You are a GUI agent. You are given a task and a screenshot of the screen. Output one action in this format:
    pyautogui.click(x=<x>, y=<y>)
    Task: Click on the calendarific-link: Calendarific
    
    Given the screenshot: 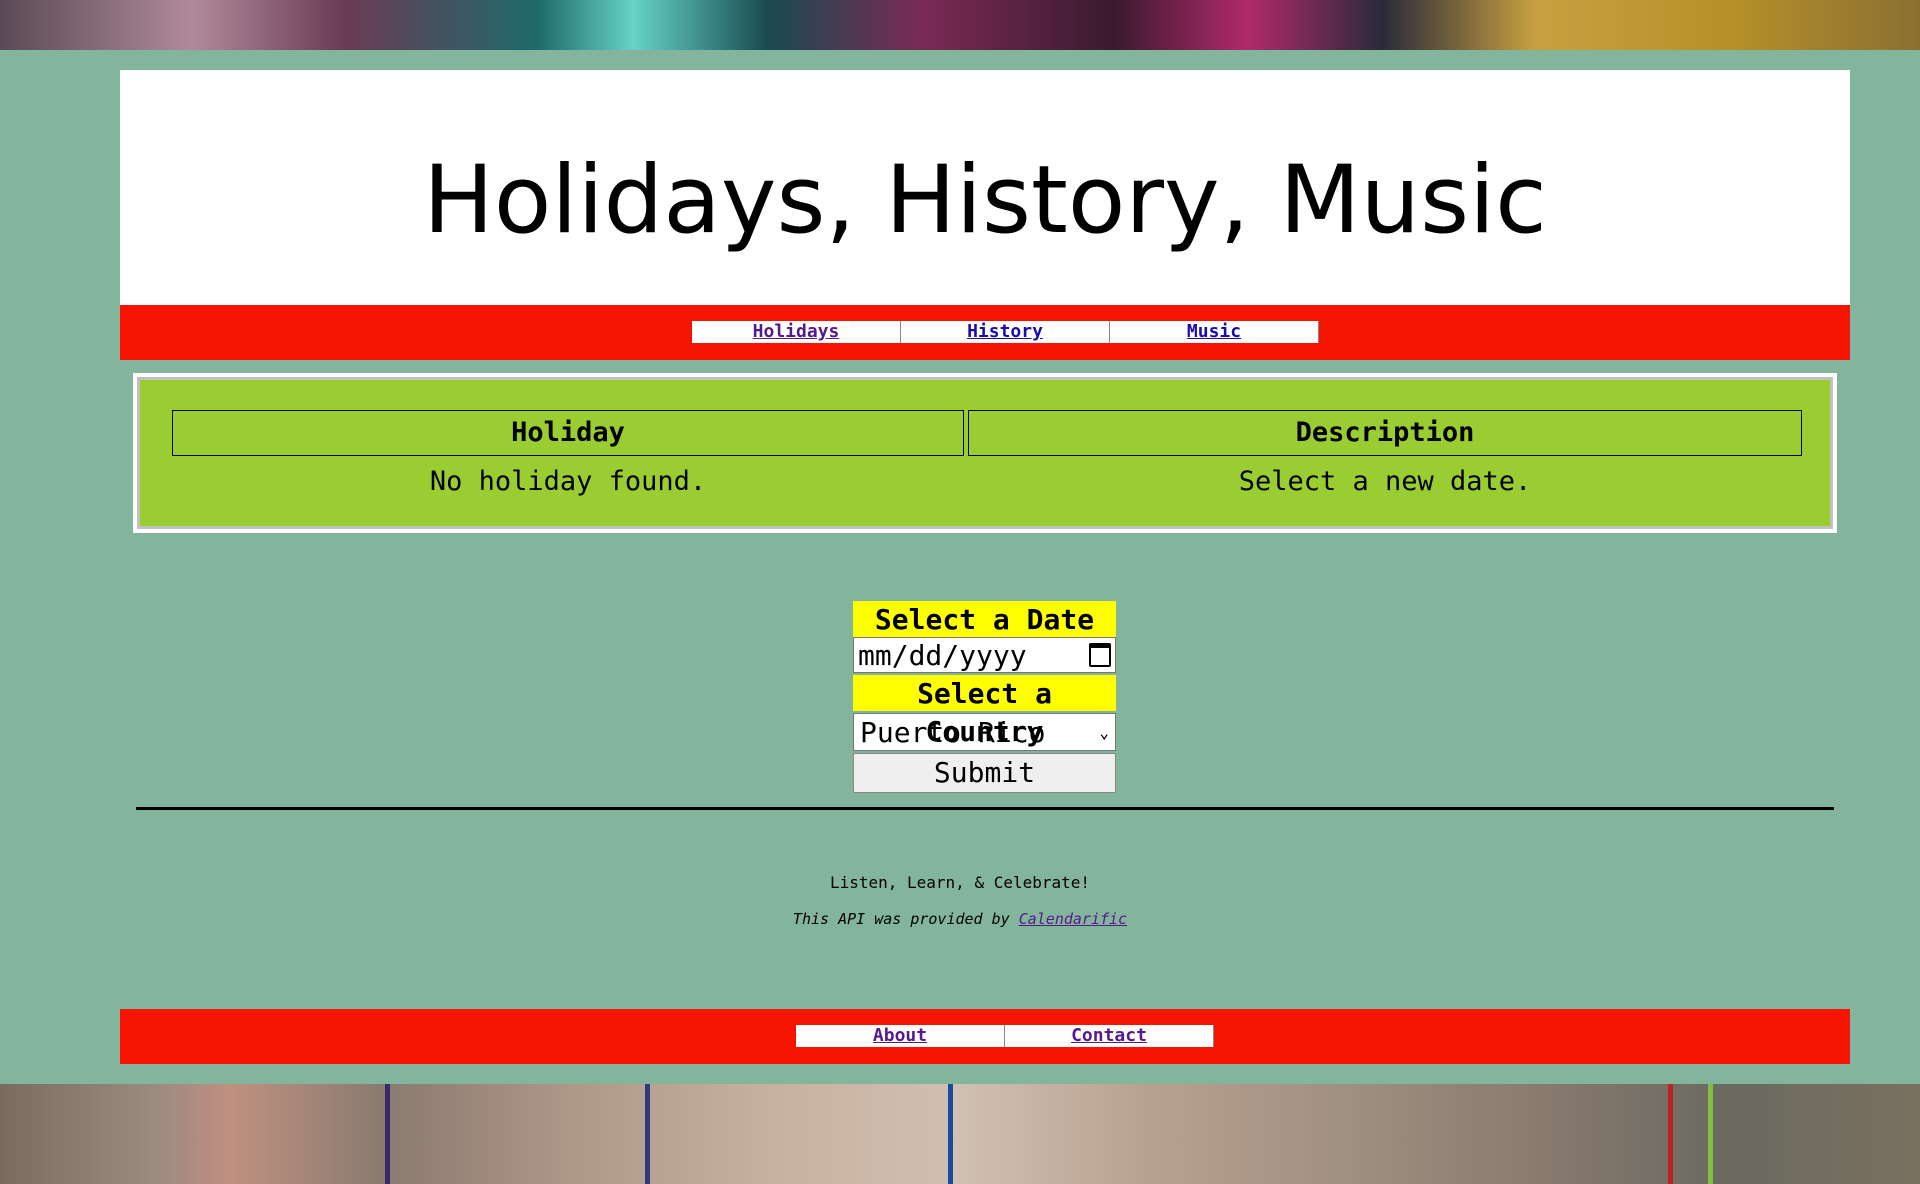 What is the action you would take?
    pyautogui.click(x=1073, y=919)
    